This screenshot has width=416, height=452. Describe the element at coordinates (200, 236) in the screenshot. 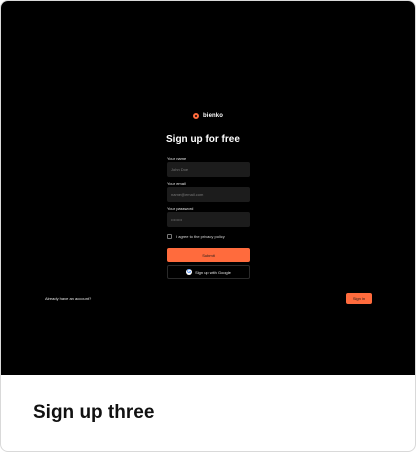

I see `privacy-agree-label: I agree to the privacy policy` at that location.